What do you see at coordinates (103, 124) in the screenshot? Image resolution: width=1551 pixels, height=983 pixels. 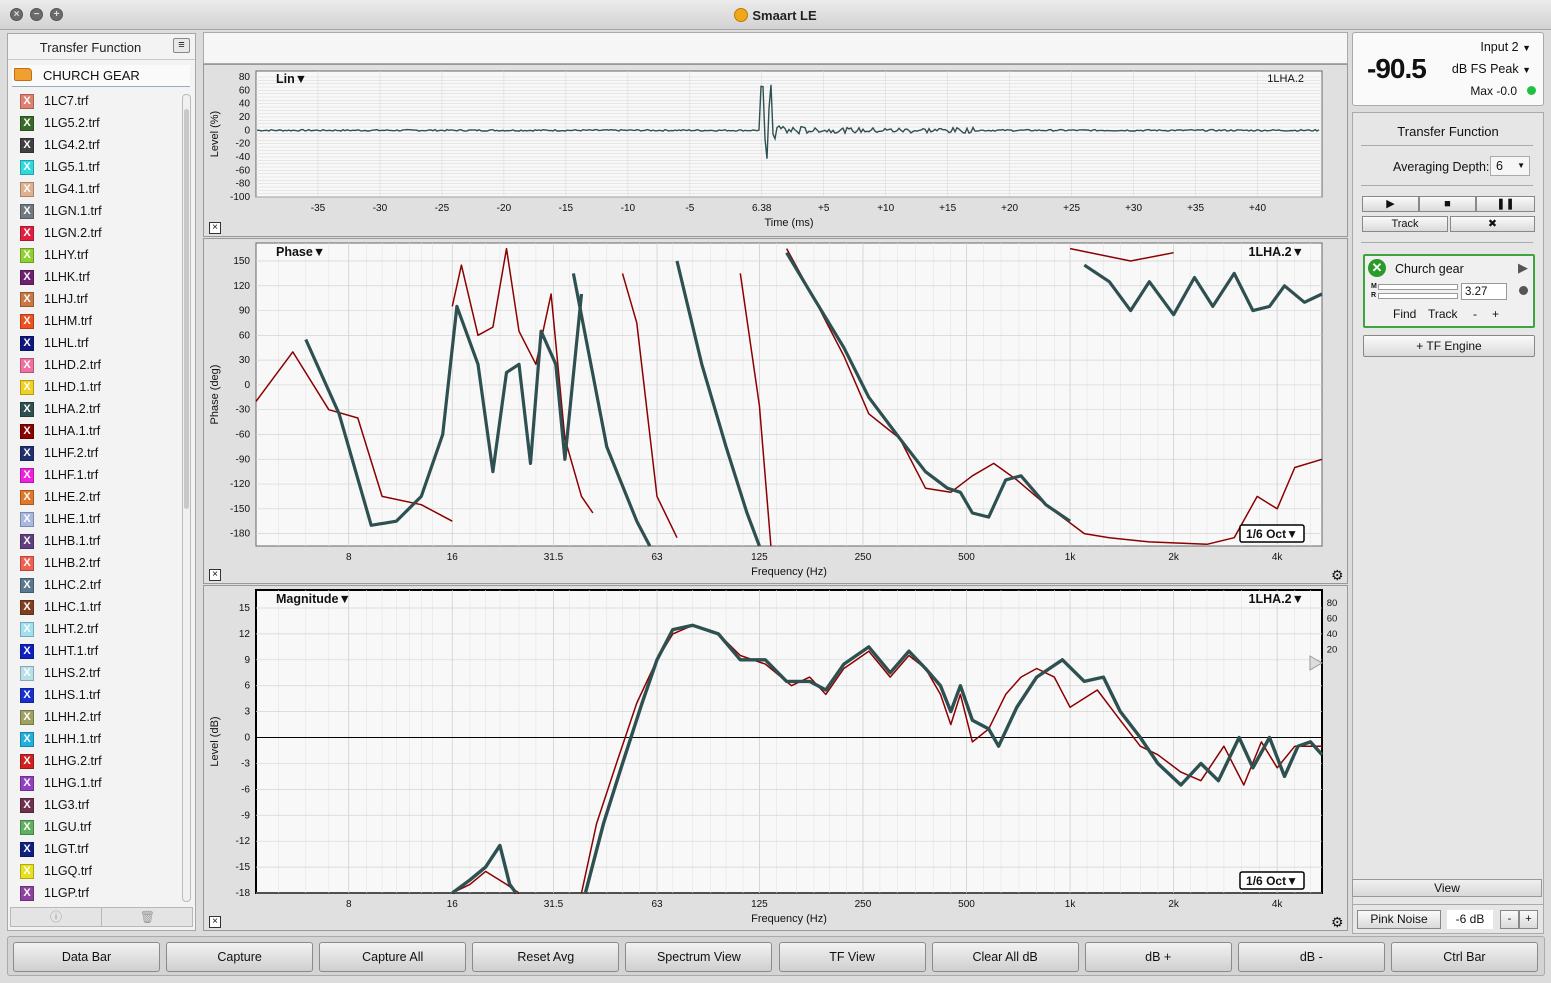 I see `file-list-item: X 1LG5.2.trf` at bounding box center [103, 124].